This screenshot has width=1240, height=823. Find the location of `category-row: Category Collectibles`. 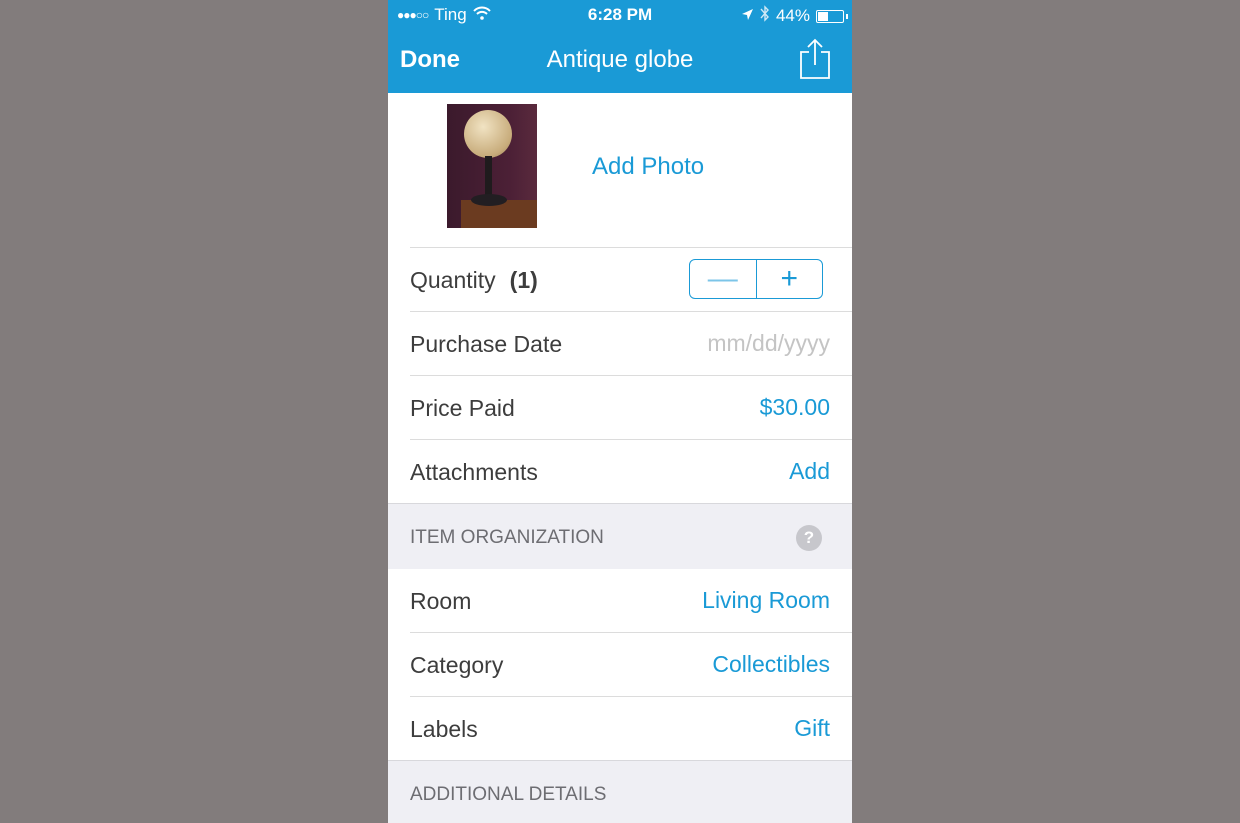

category-row: Category Collectibles is located at coordinates (631, 664).